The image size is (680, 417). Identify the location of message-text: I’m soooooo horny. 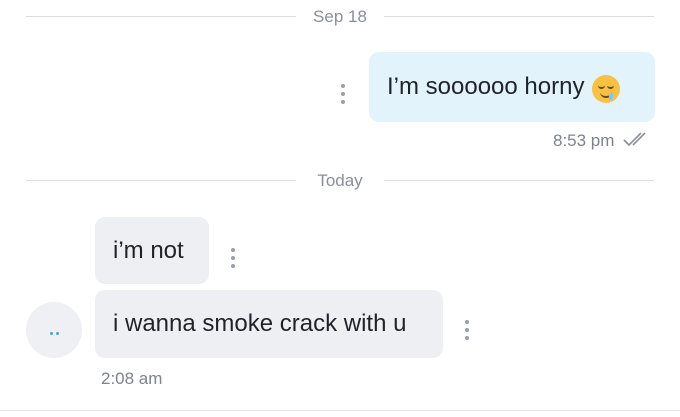
(486, 86).